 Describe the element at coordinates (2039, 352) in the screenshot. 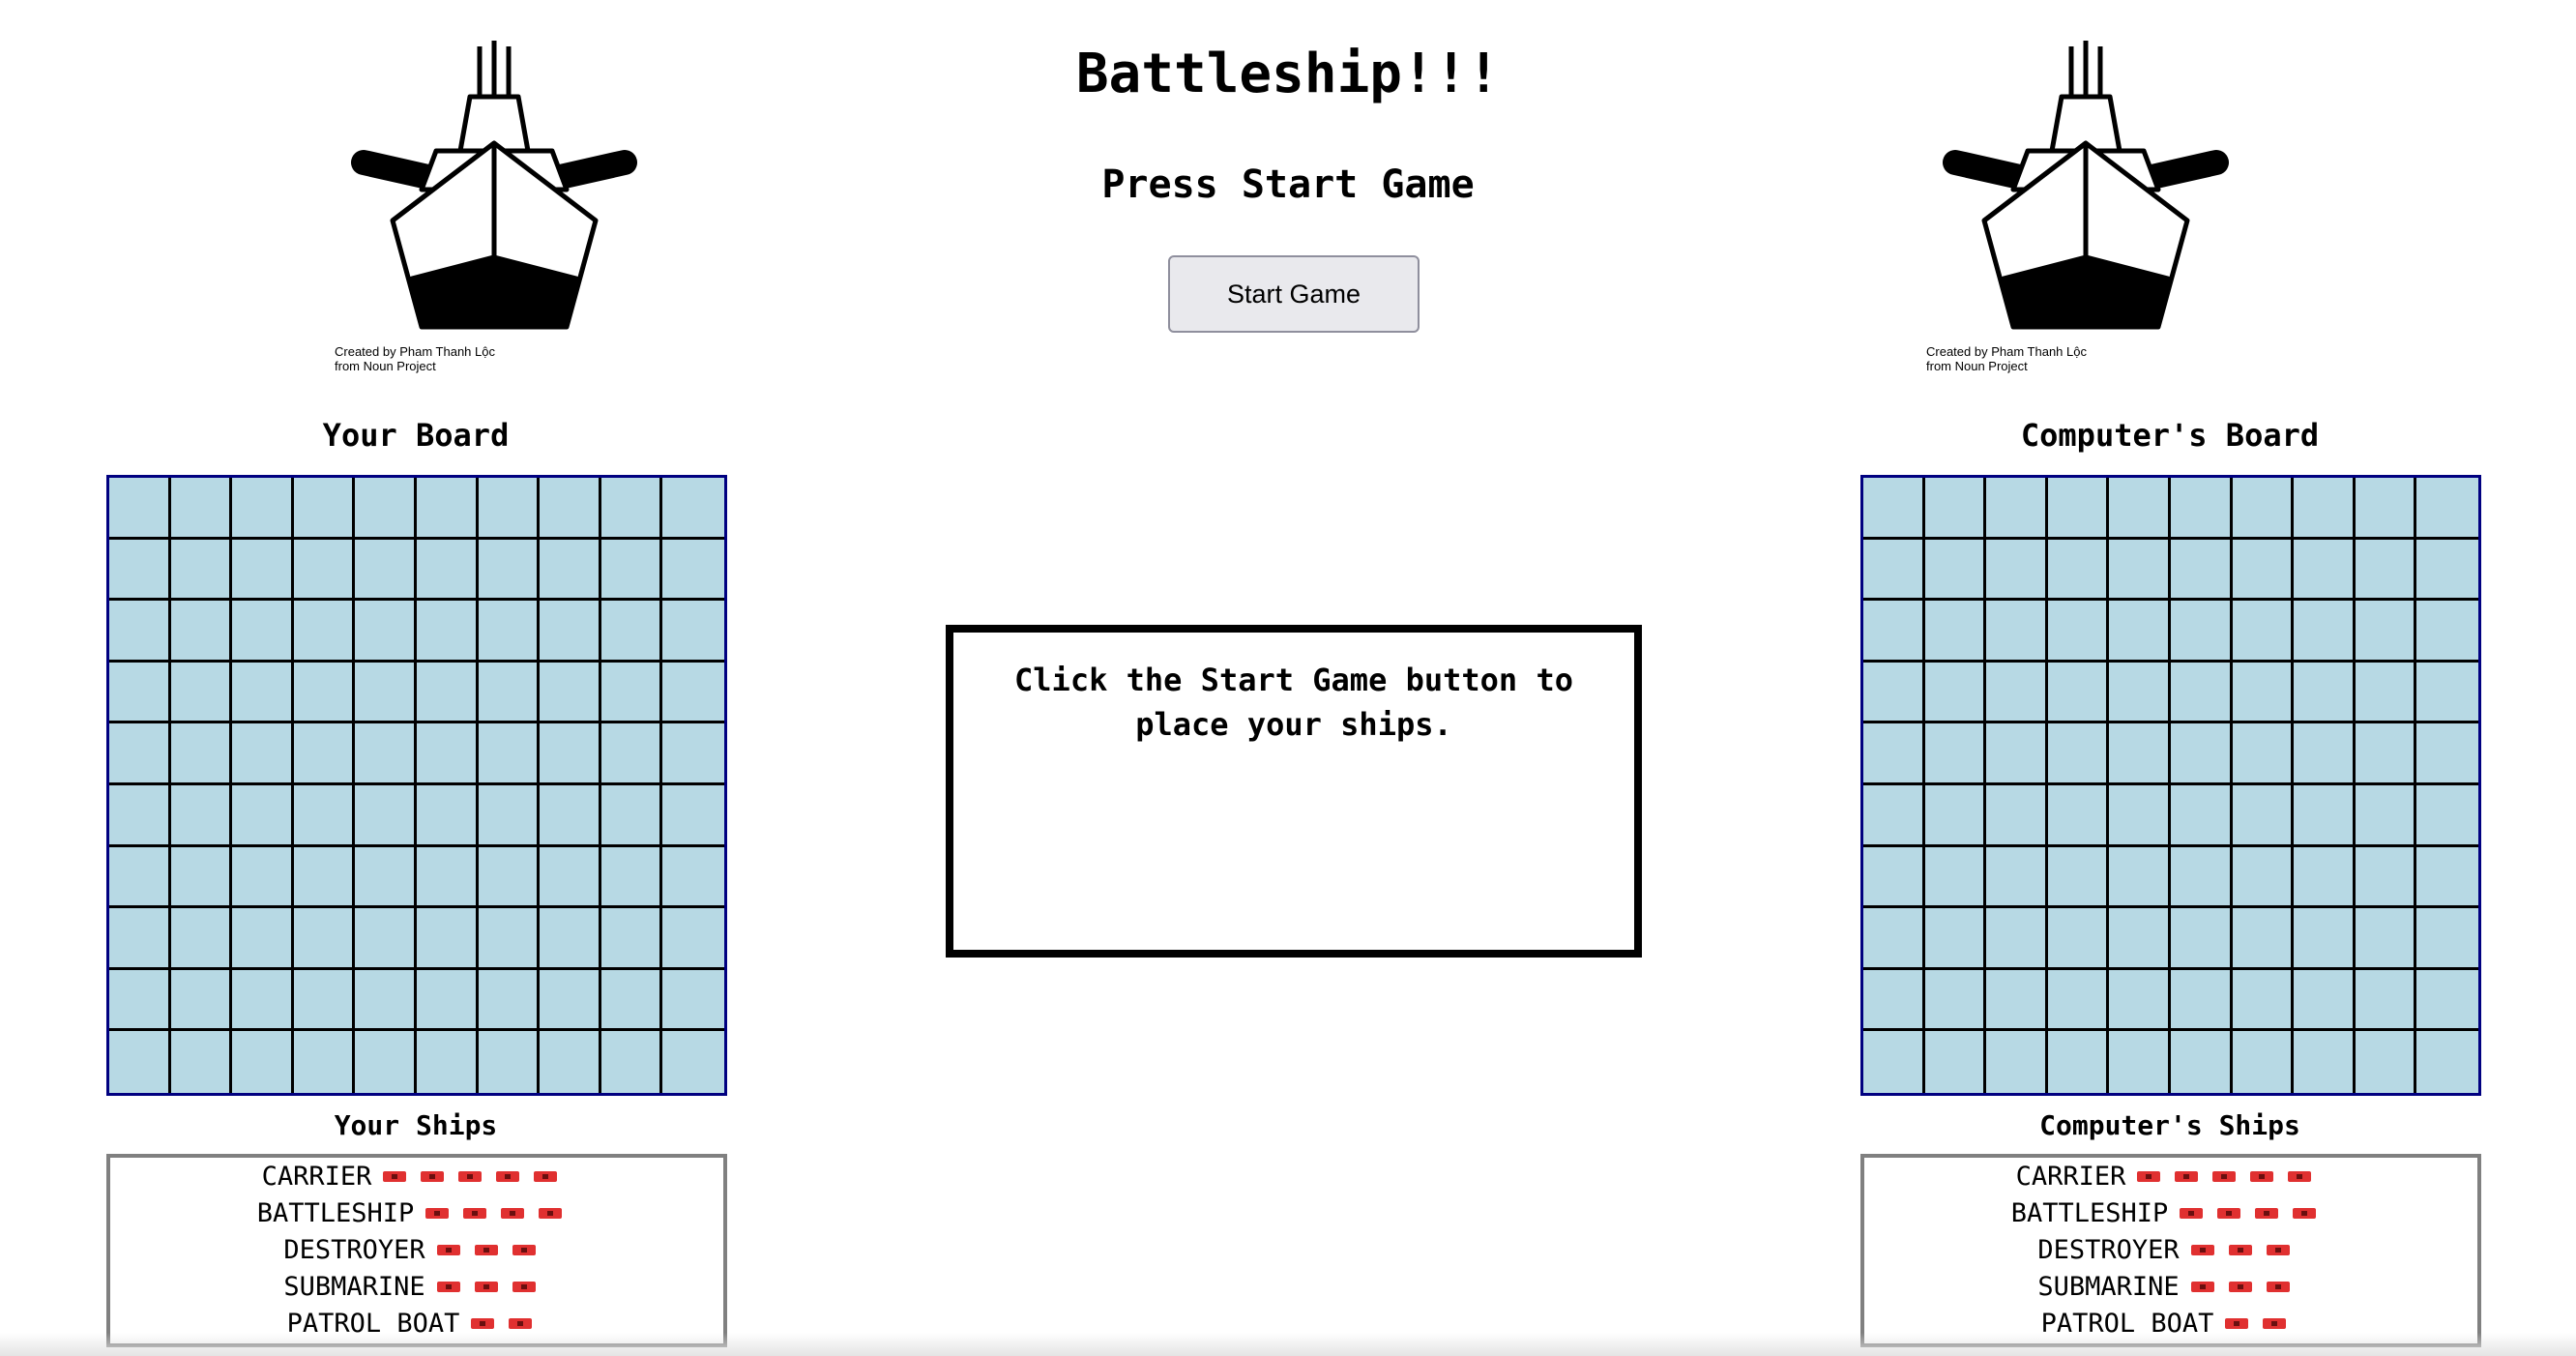

I see `credit-author-link: Pham Thanh Lộc` at that location.